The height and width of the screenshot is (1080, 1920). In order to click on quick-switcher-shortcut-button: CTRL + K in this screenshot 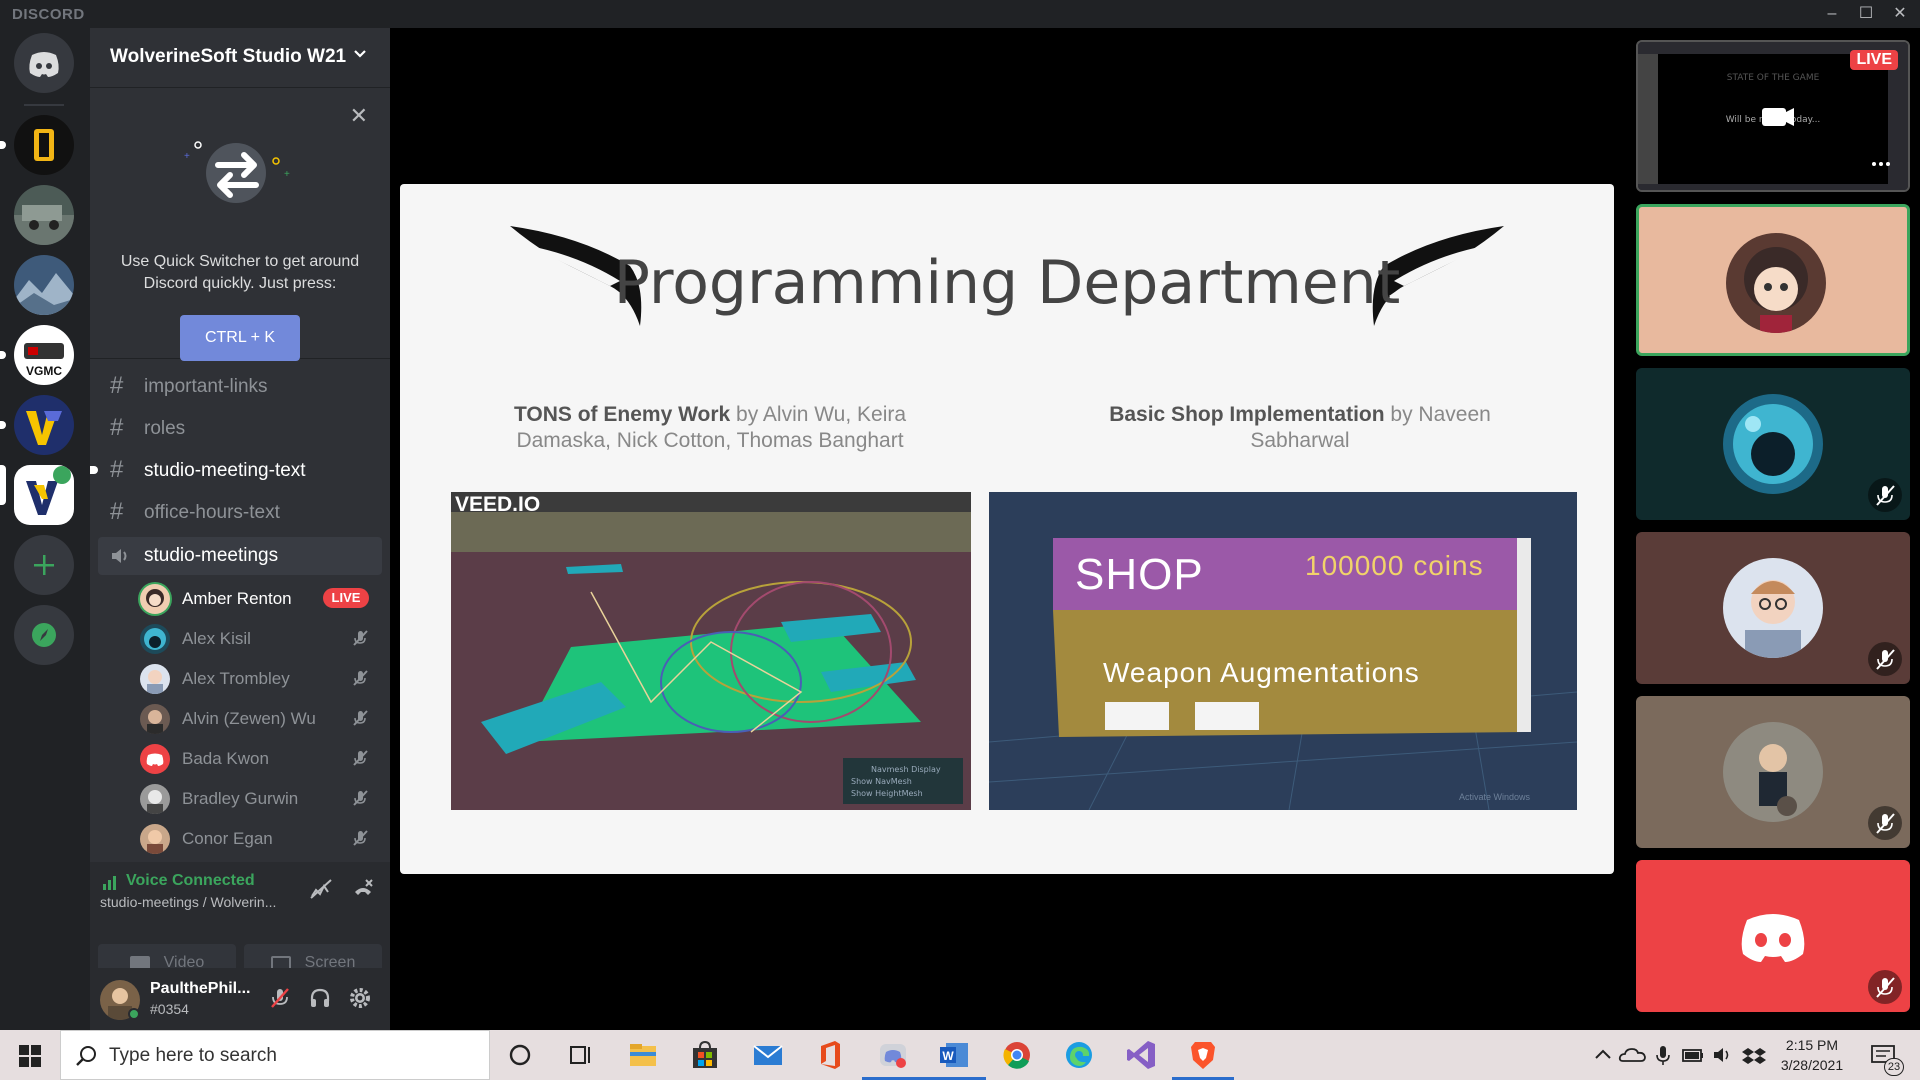, I will do `click(240, 338)`.